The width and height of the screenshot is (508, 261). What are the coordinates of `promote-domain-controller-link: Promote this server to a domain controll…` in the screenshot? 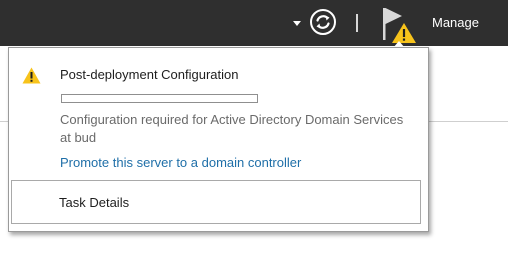 It's located at (180, 162).